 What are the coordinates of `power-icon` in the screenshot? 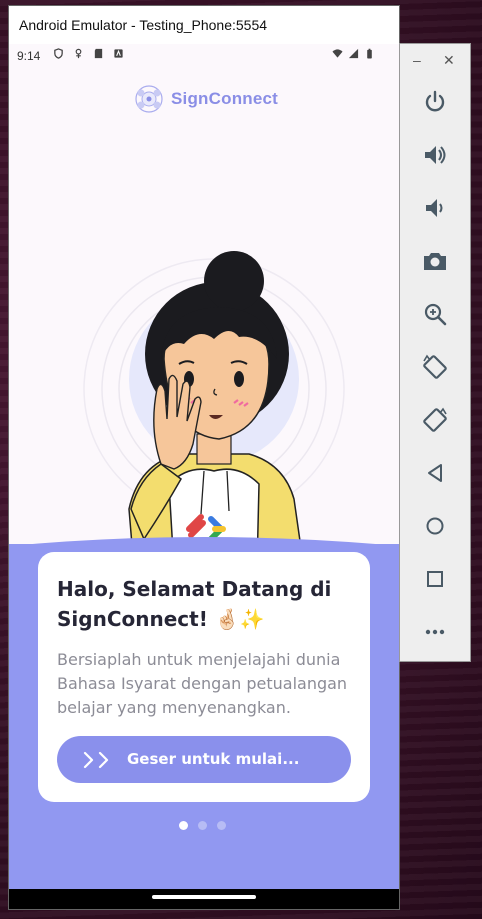 It's located at (435, 101).